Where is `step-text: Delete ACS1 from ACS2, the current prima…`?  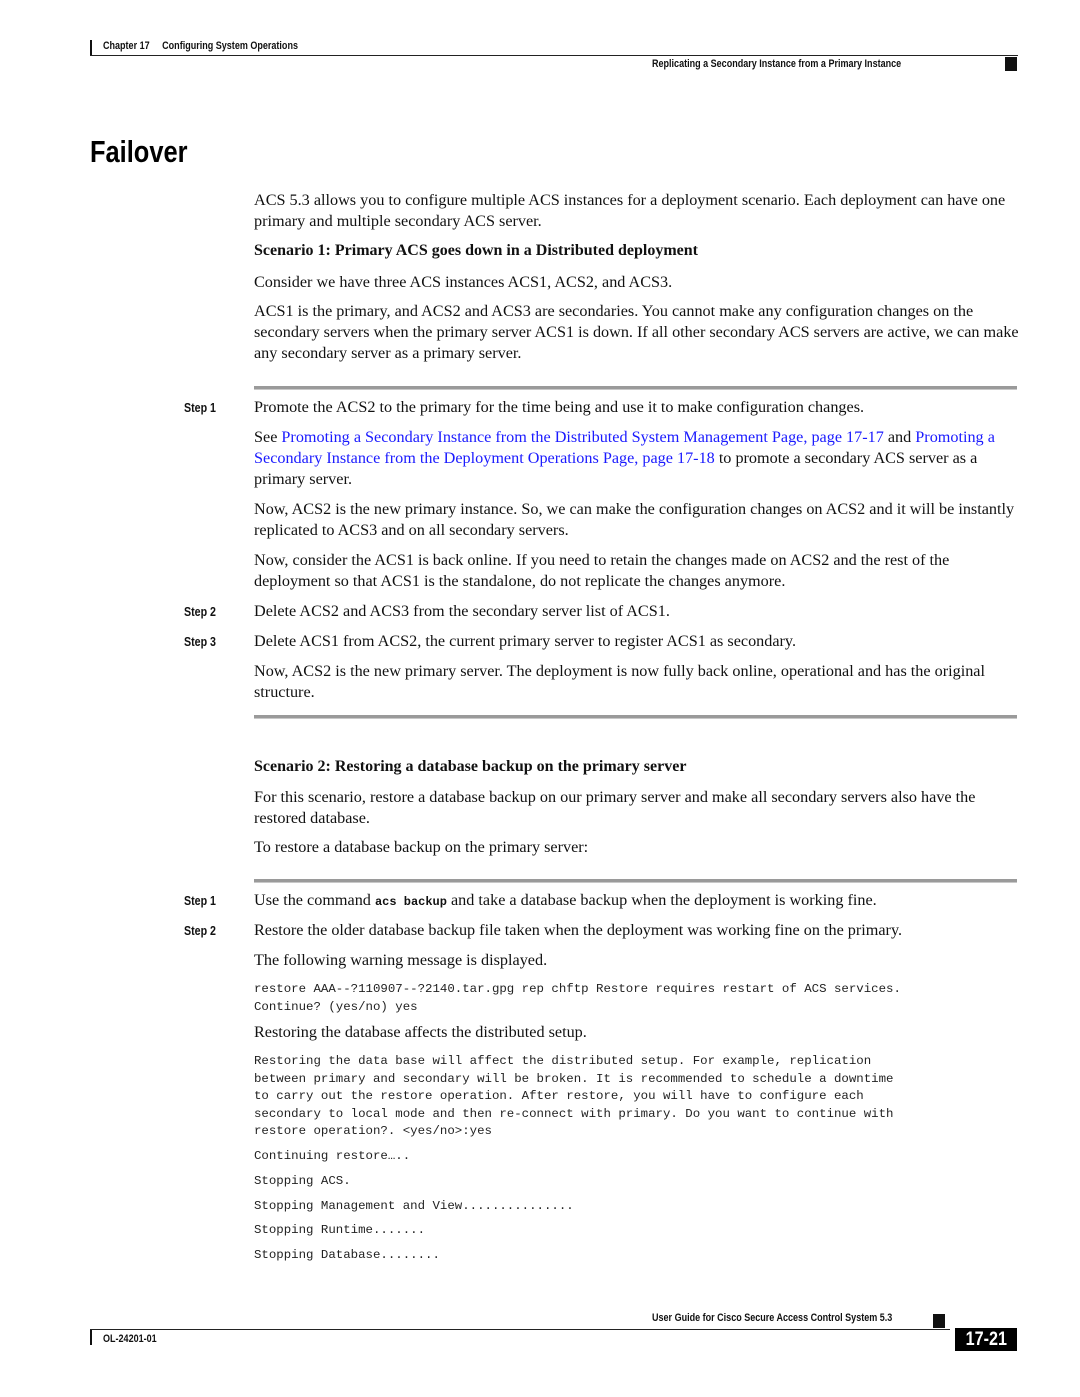
step-text: Delete ACS1 from ACS2, the current prima… is located at coordinates (525, 641).